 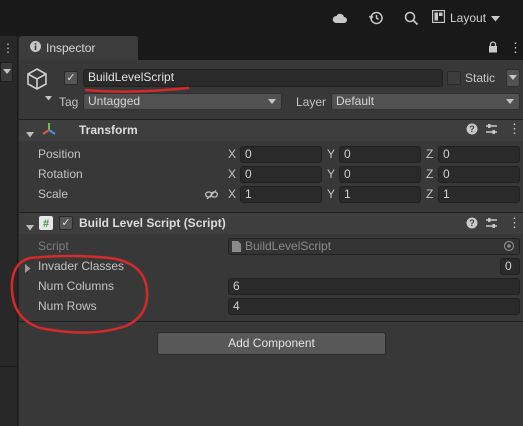 I want to click on num-columns-field: 6, so click(x=374, y=286).